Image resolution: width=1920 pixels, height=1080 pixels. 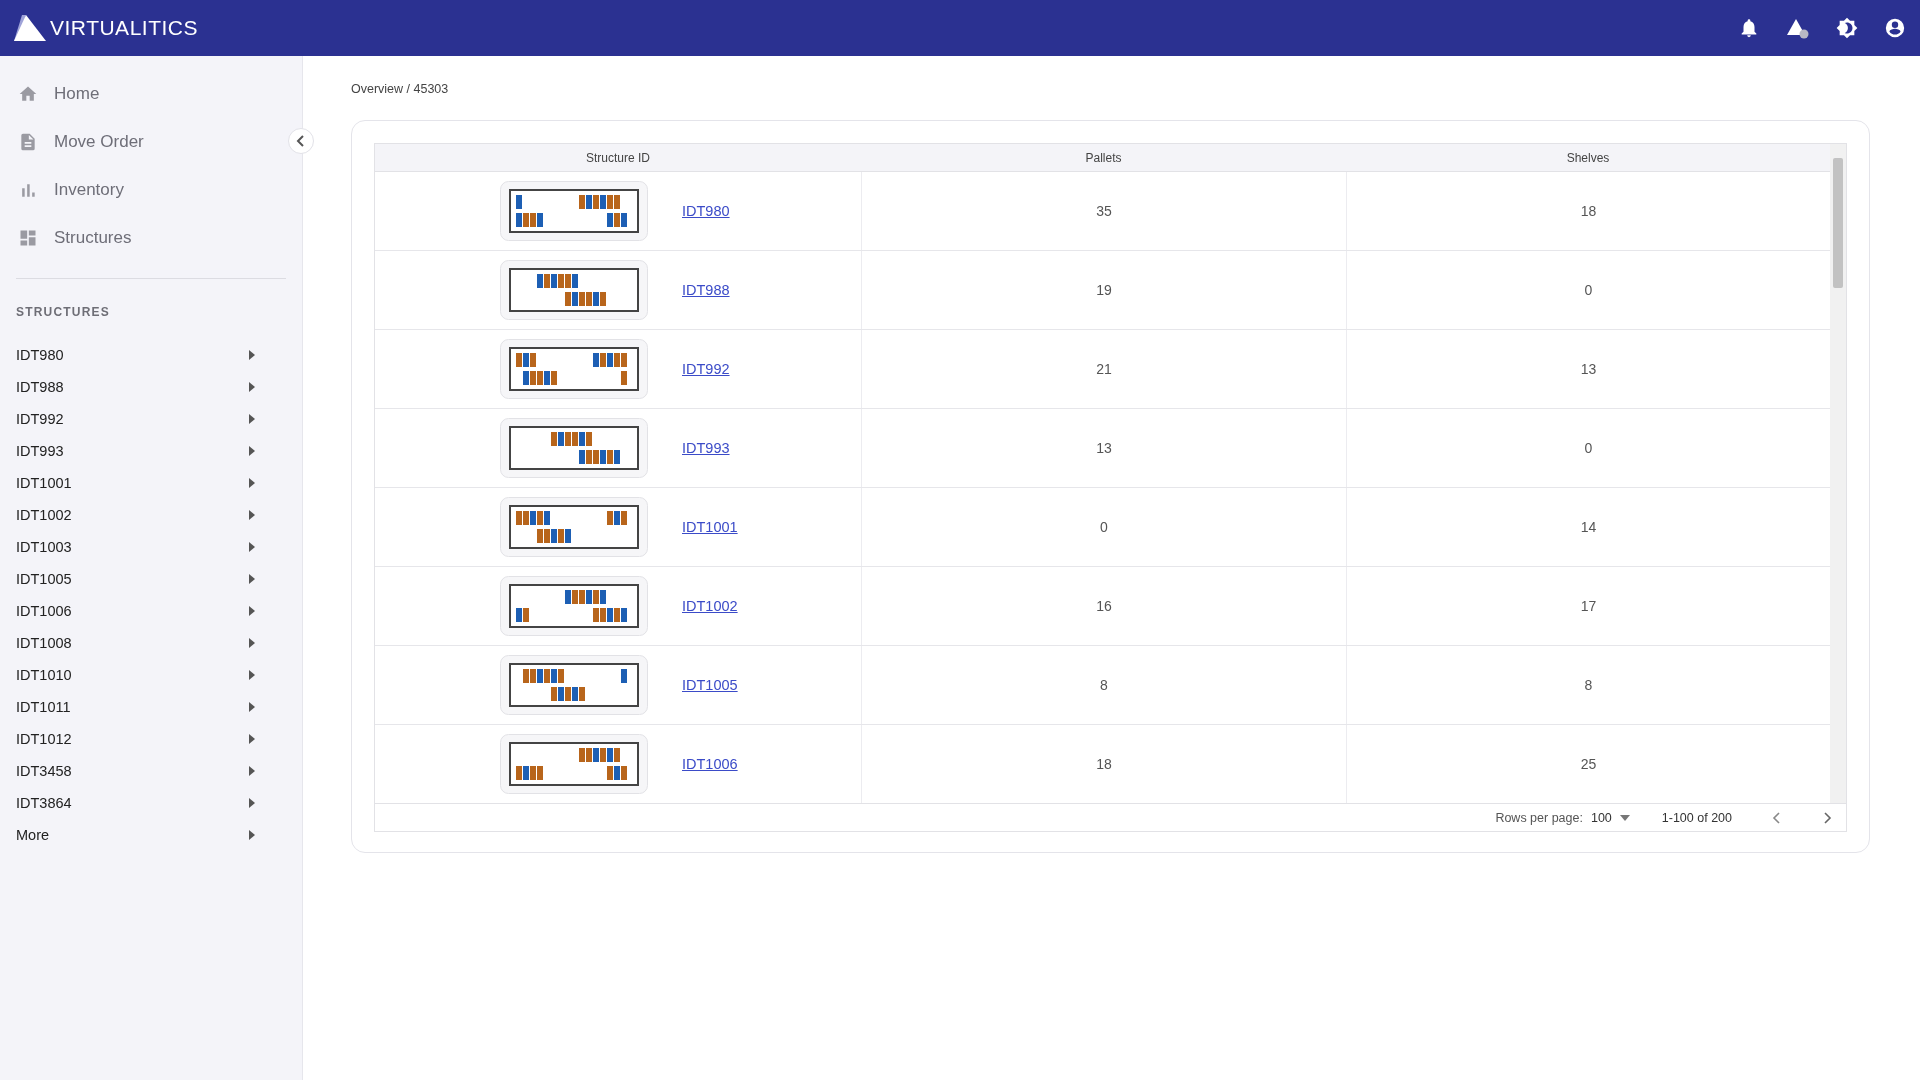 I want to click on dashboard-icon, so click(x=28, y=238).